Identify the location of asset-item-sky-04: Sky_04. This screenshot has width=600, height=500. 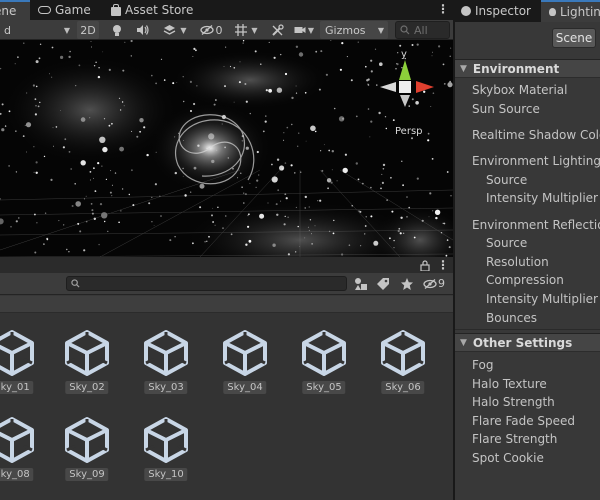
(245, 369).